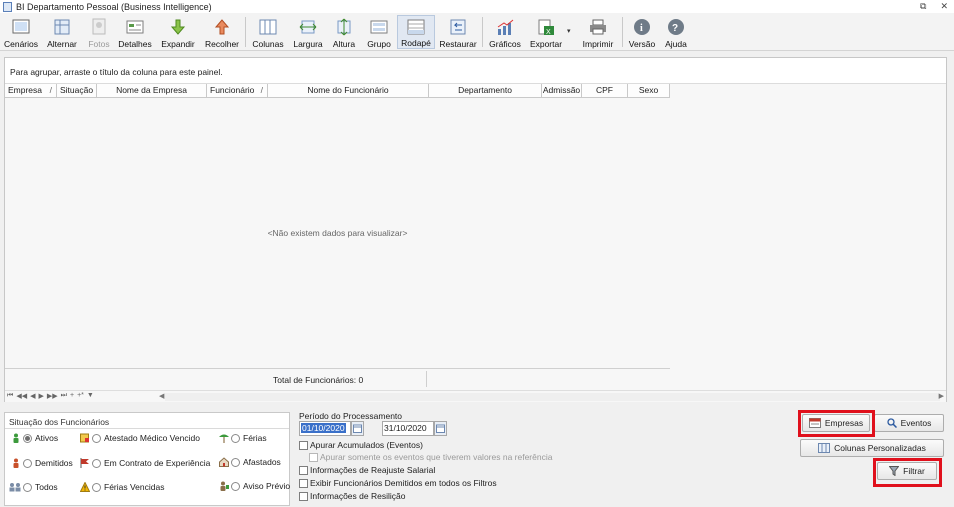 This screenshot has width=954, height=507. I want to click on option-todos-label: Todos, so click(46, 487).